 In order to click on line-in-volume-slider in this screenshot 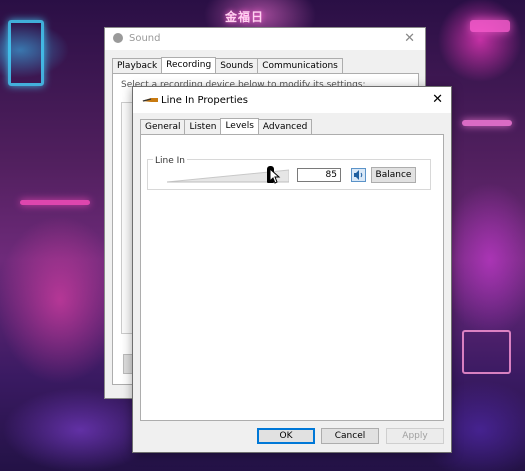, I will do `click(228, 175)`.